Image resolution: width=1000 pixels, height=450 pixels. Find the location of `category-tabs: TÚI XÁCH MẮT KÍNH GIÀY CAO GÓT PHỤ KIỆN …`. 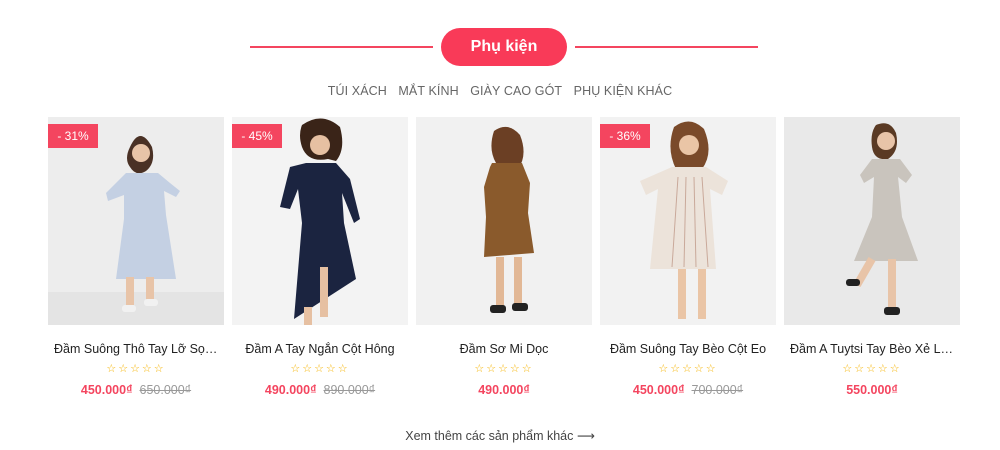

category-tabs: TÚI XÁCH MẮT KÍNH GIÀY CAO GÓT PHỤ KIỆN … is located at coordinates (500, 91).